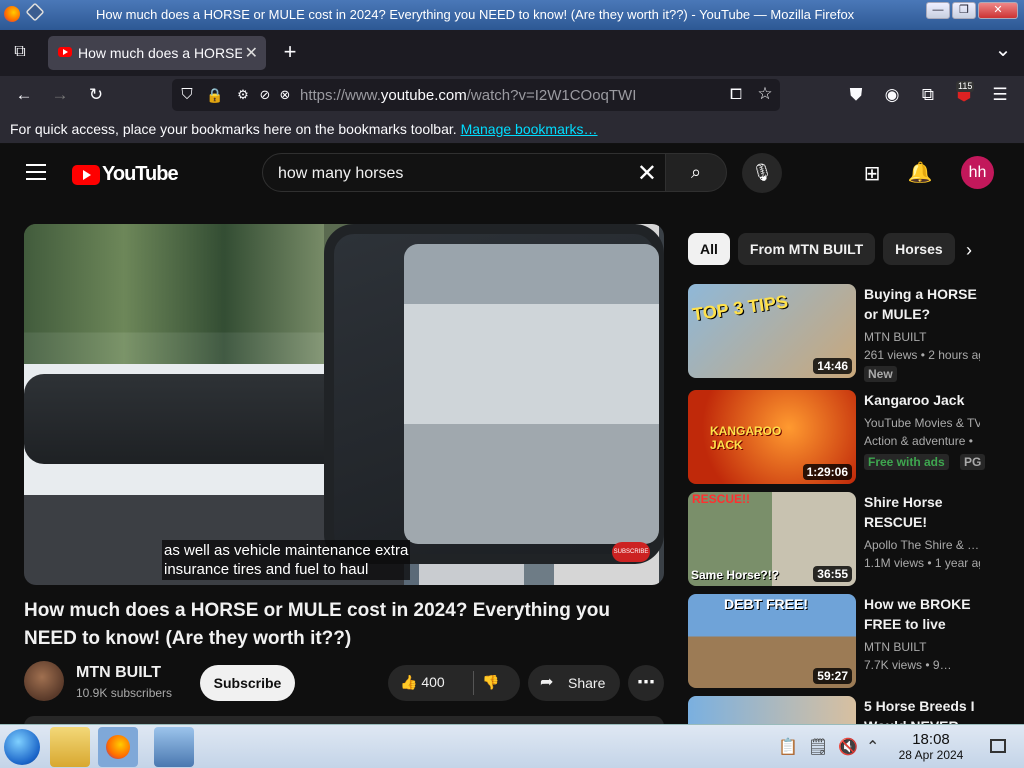 The height and width of the screenshot is (768, 1024). I want to click on recommendation-title: Kangaroo Jack, so click(922, 400).